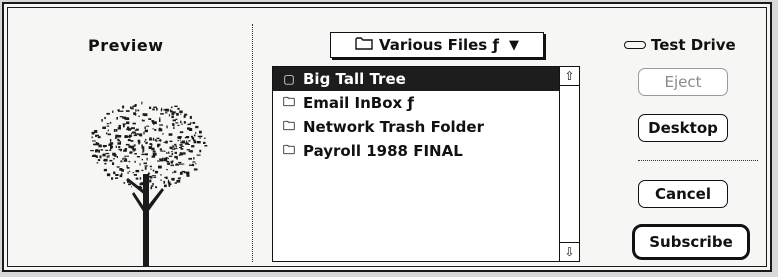  I want to click on drive-name: Test Drive, so click(680, 45).